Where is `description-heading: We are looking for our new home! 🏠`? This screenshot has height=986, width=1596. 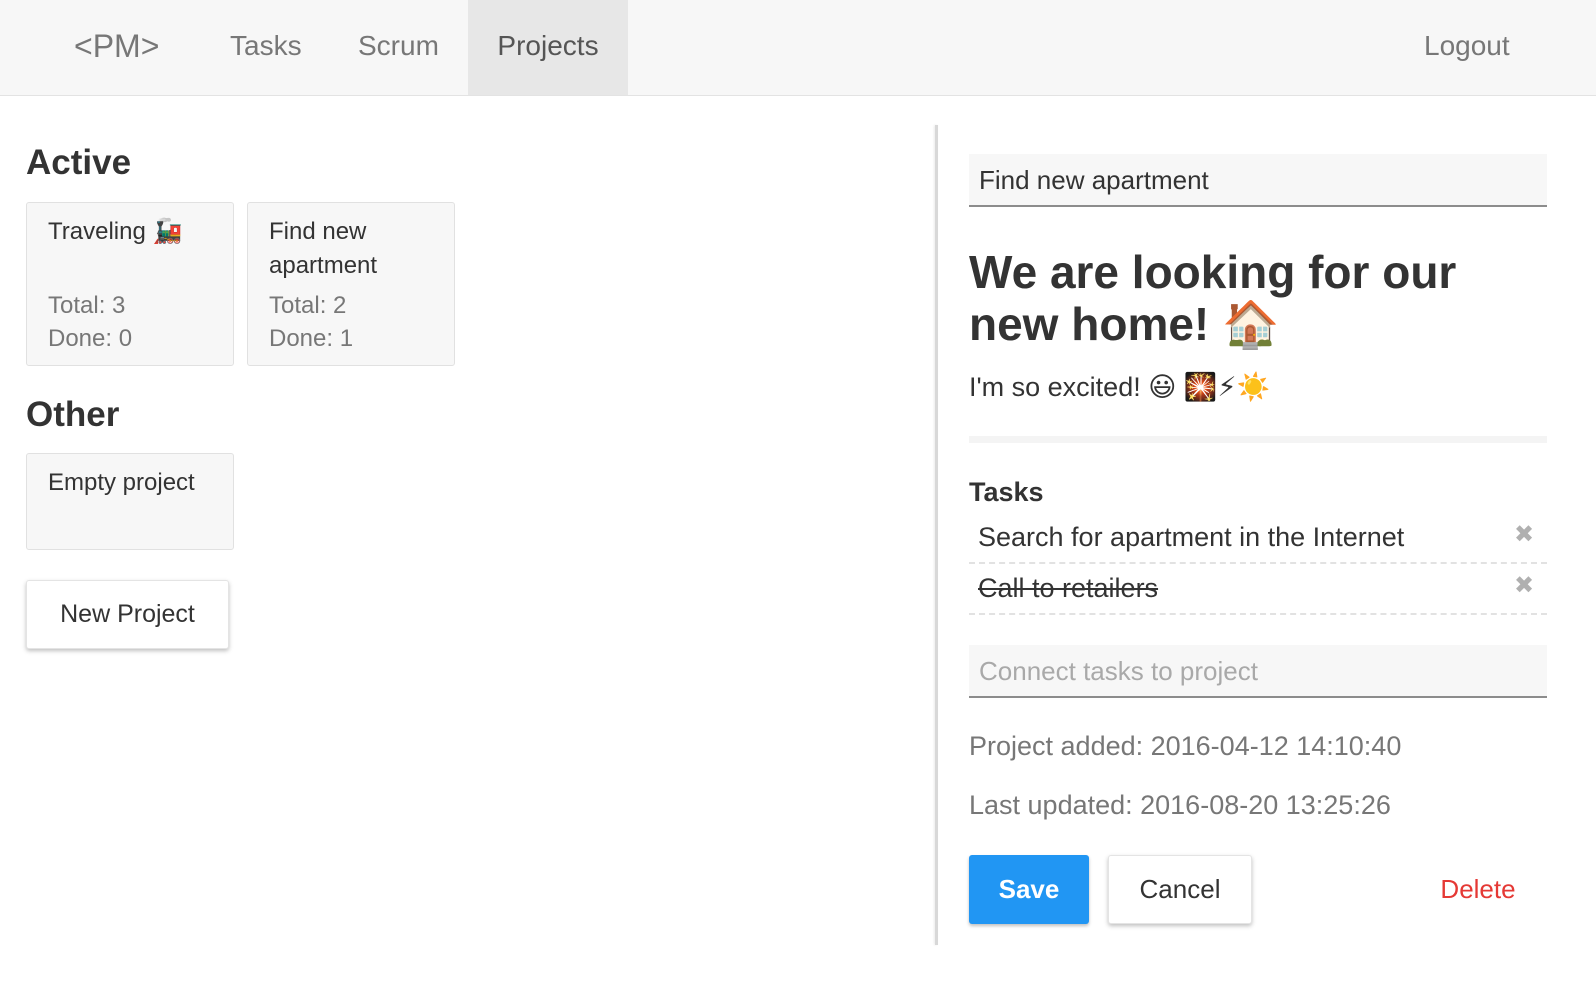 description-heading: We are looking for our new home! 🏠 is located at coordinates (1213, 298).